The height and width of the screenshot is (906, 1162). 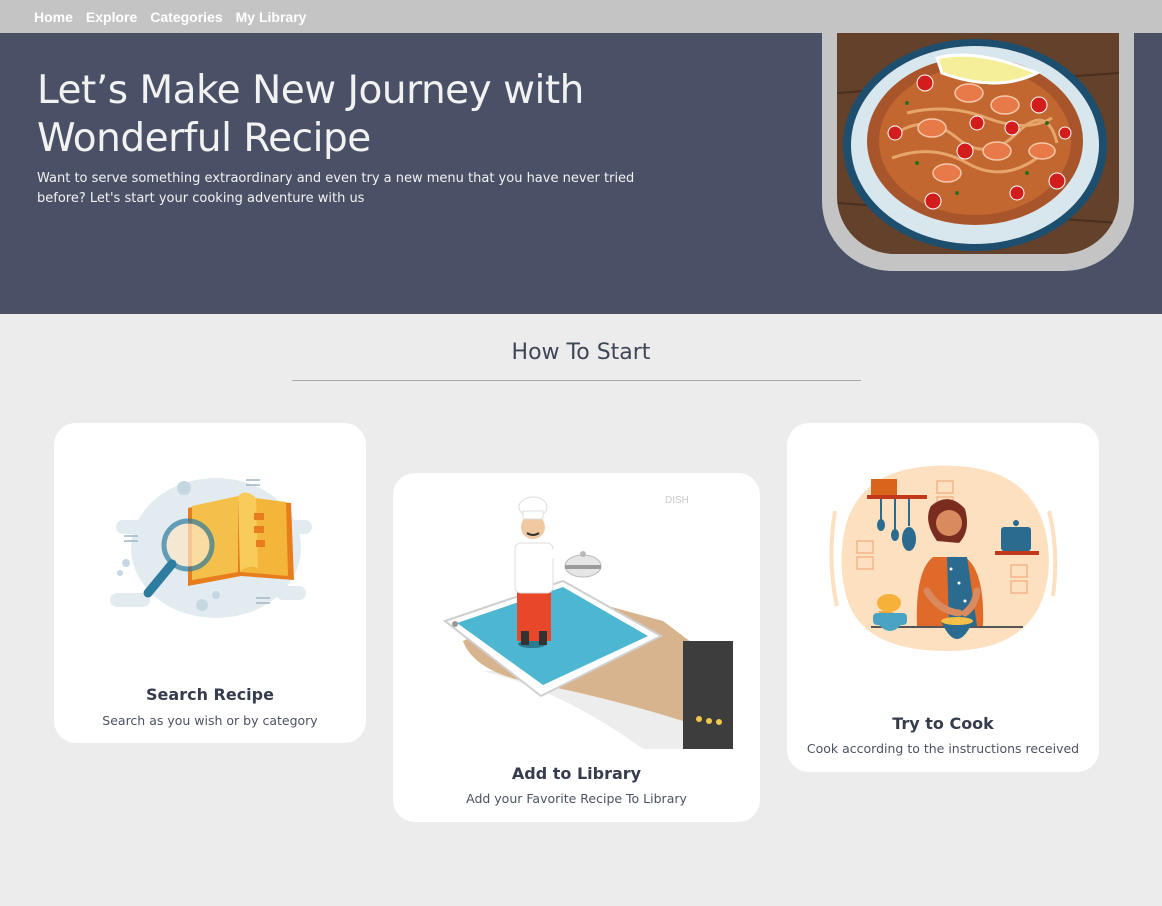 I want to click on chef-phone-illustration: DISH, so click(x=587, y=621).